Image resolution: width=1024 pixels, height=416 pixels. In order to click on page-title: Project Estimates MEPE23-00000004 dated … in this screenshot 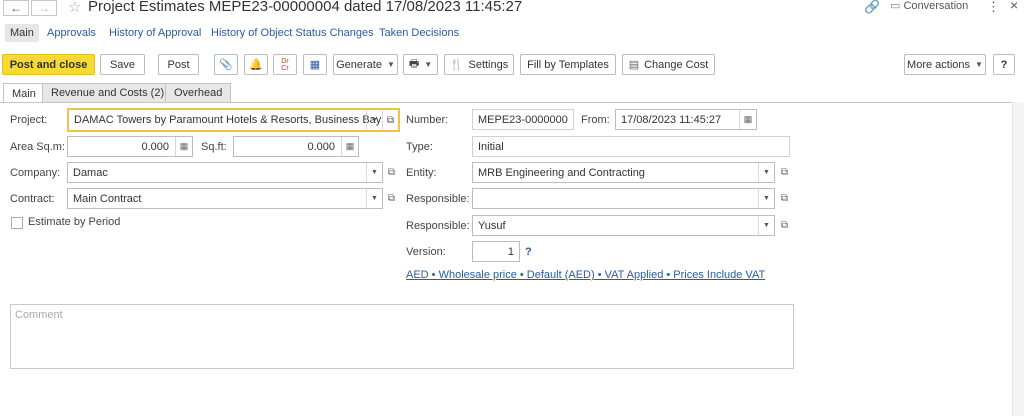, I will do `click(305, 7)`.